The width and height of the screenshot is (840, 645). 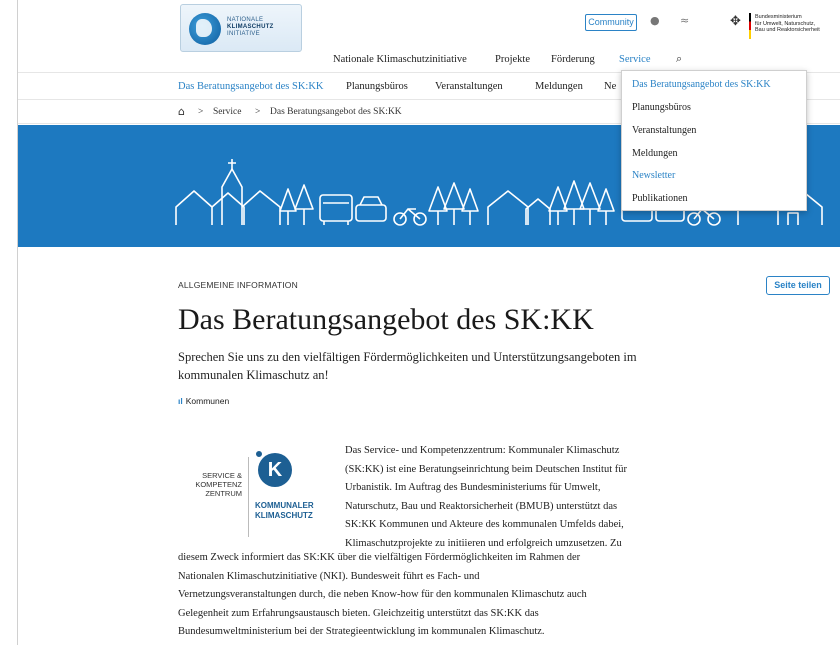 I want to click on skkk-left-line-1: SERVICE &, so click(x=222, y=475).